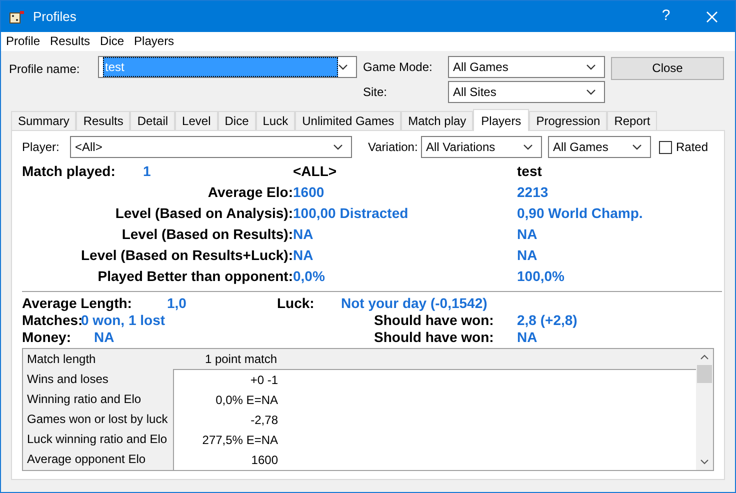  What do you see at coordinates (62, 359) in the screenshot?
I see `table-cell-text: Match length` at bounding box center [62, 359].